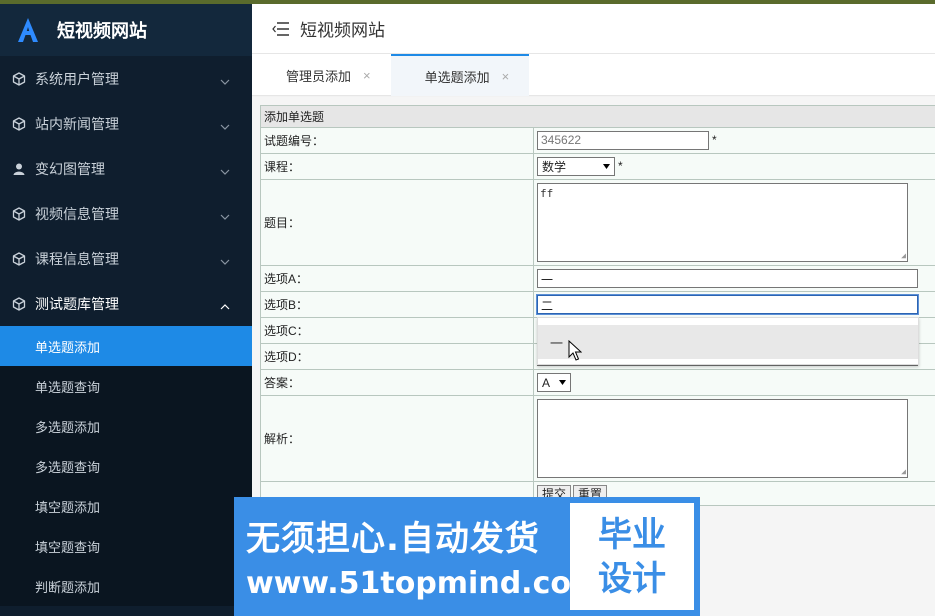 This screenshot has width=935, height=616. Describe the element at coordinates (575, 350) in the screenshot. I see `mouse-cursor-icon` at that location.